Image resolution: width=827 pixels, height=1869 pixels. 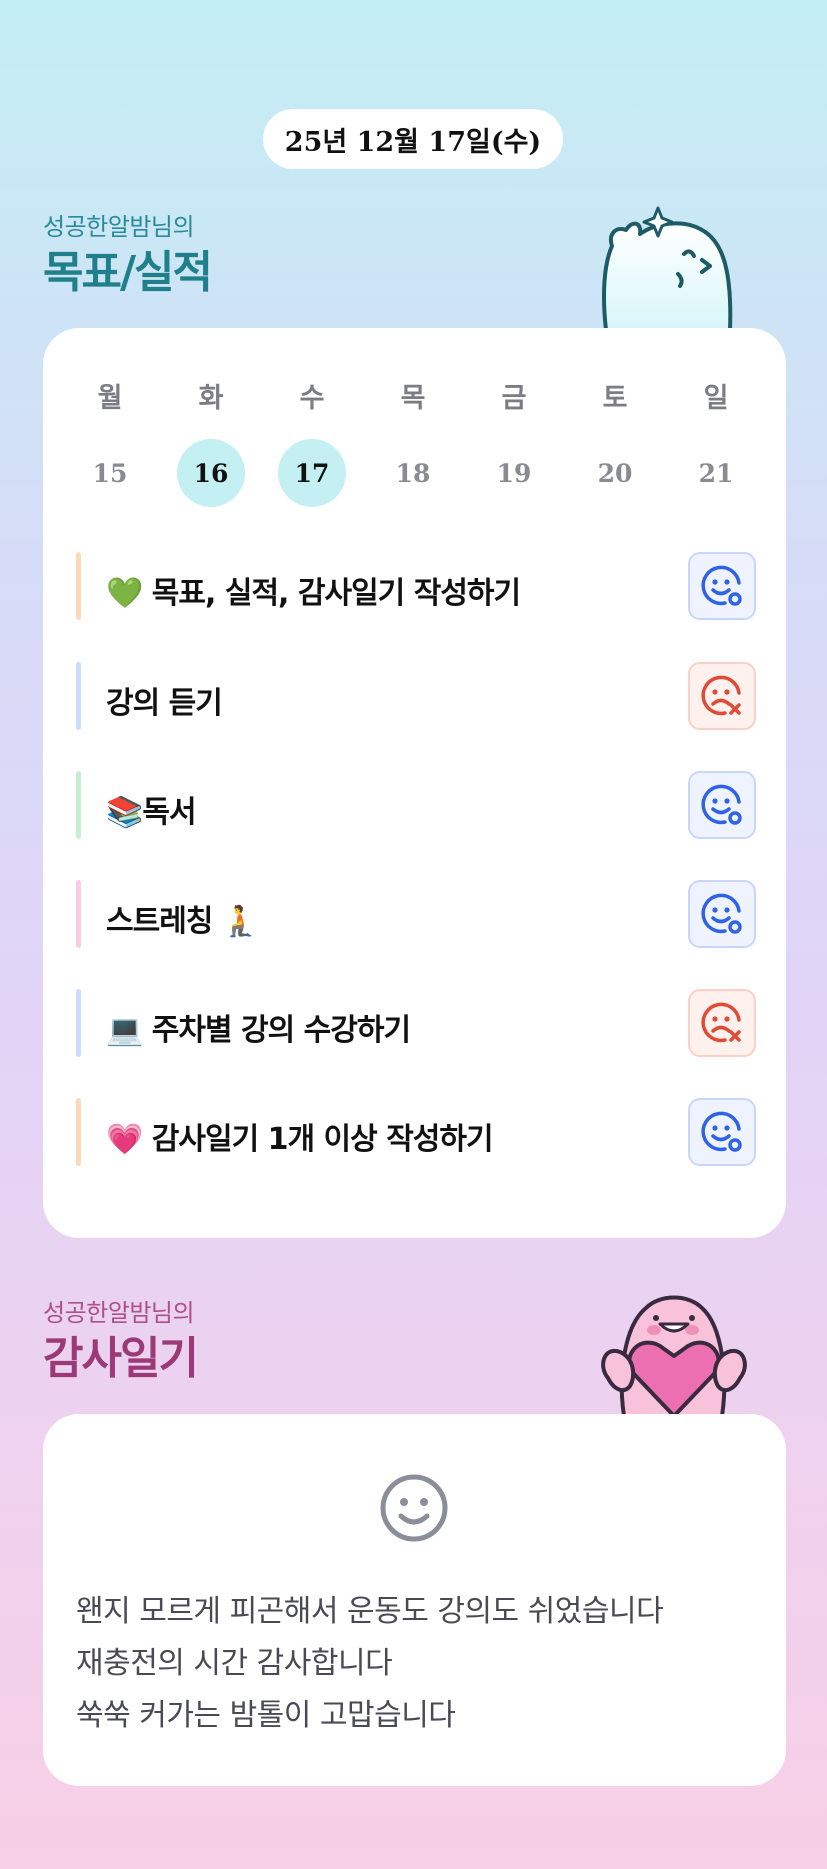 I want to click on date-row: 15 16 17 18 19 20 21, so click(x=414, y=474).